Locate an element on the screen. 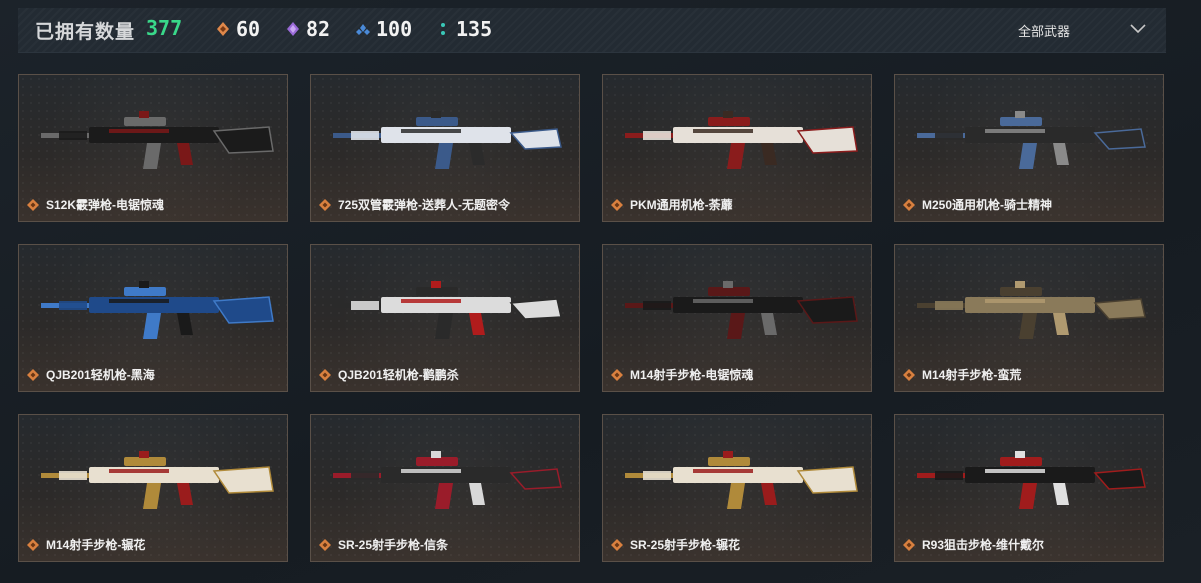  rarity-count-teal: 135 is located at coordinates (474, 29).